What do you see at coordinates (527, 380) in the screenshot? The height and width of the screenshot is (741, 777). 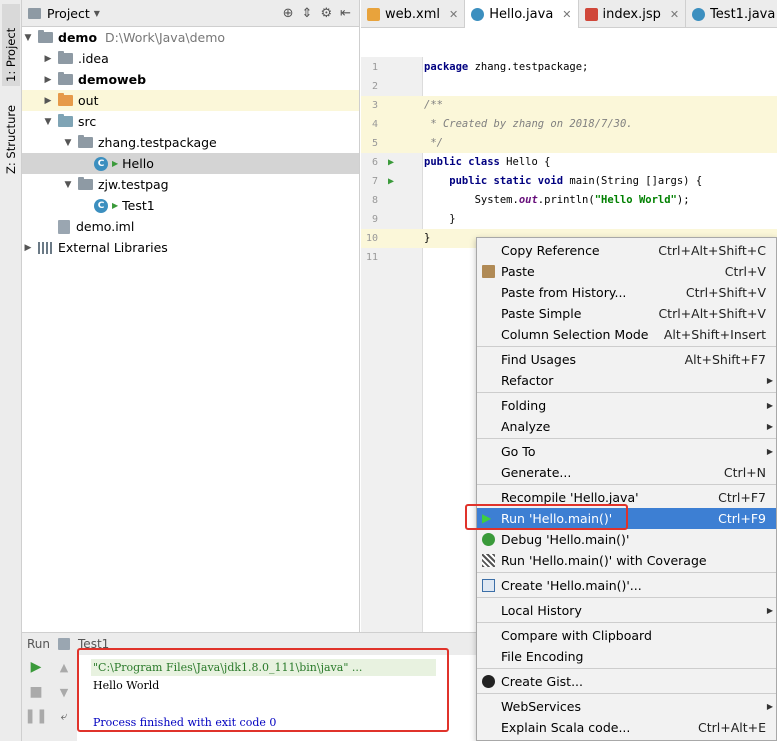 I see `menu-item-label: Refactor` at bounding box center [527, 380].